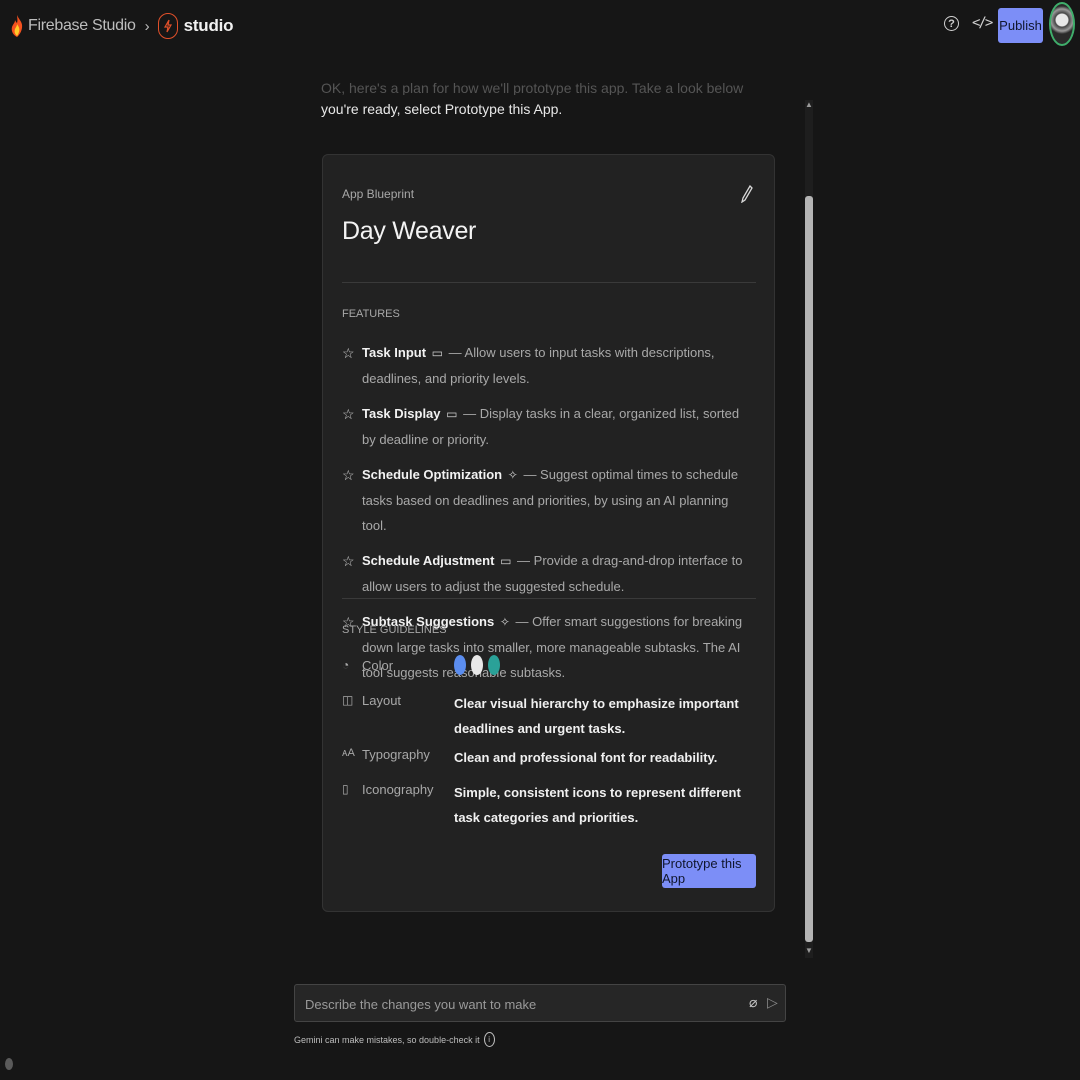 The image size is (1080, 1080). Describe the element at coordinates (82, 25) in the screenshot. I see `product-name: Firebase Studio` at that location.